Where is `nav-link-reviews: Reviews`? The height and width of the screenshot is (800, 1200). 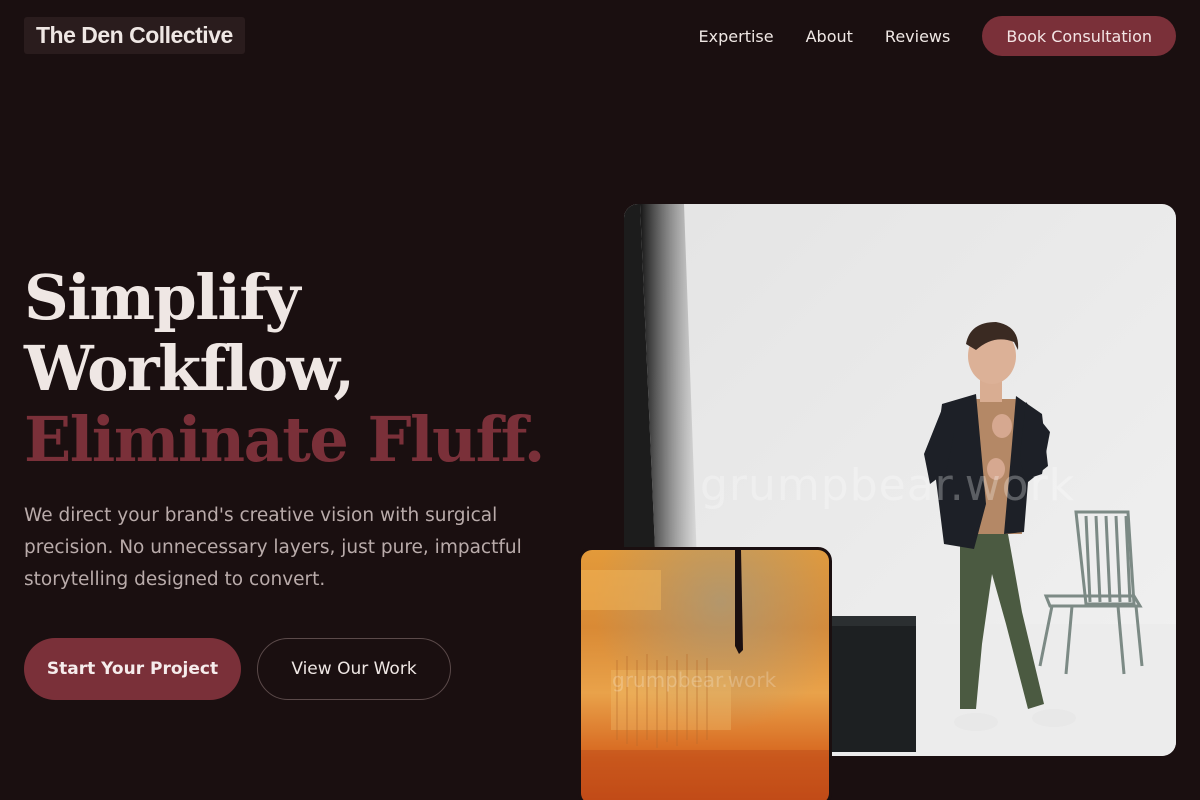
nav-link-reviews: Reviews is located at coordinates (917, 36).